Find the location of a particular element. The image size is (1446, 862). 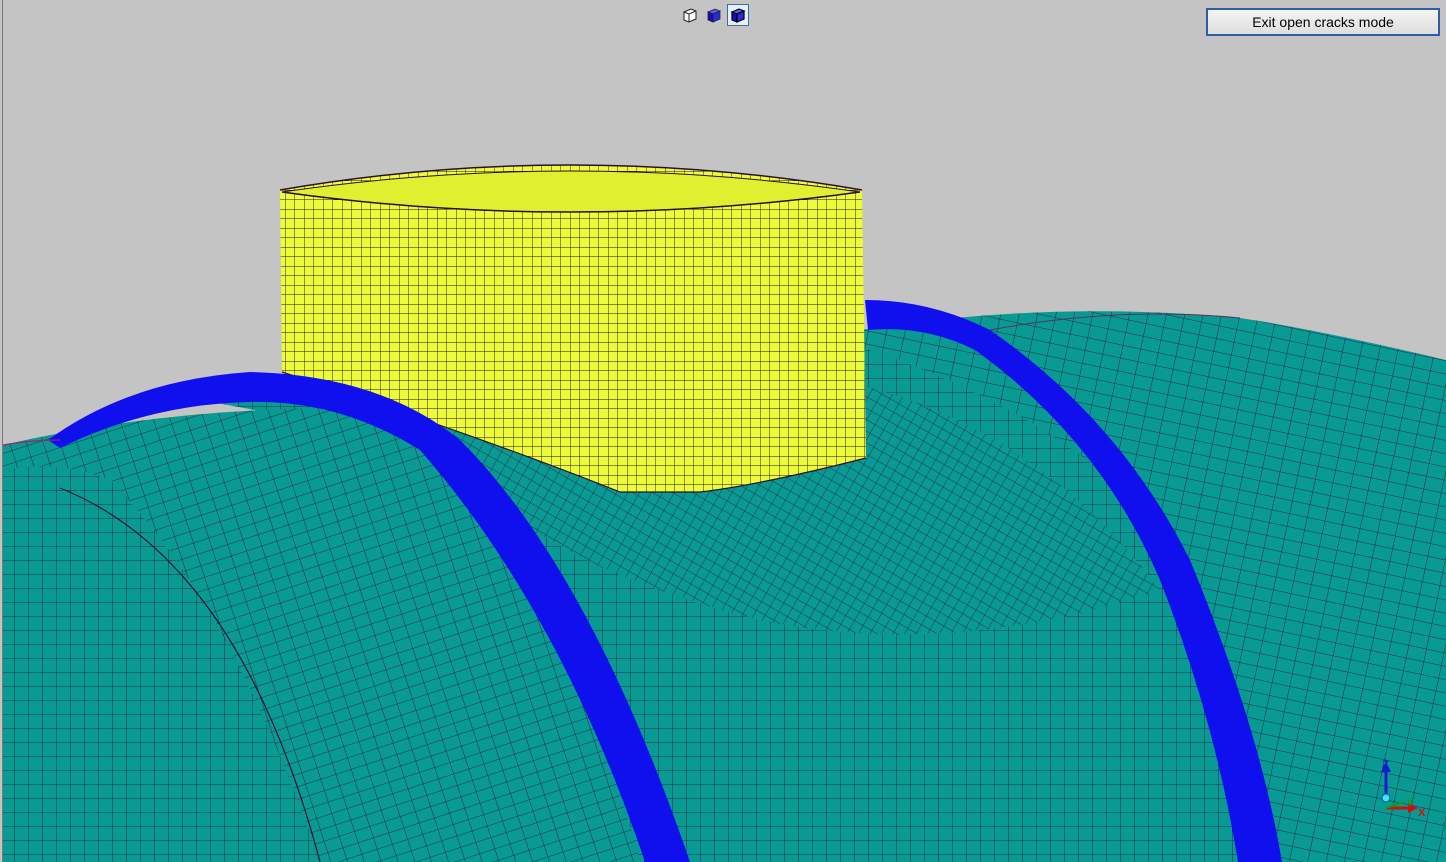

shaded-edges-cube-icon is located at coordinates (738, 15).